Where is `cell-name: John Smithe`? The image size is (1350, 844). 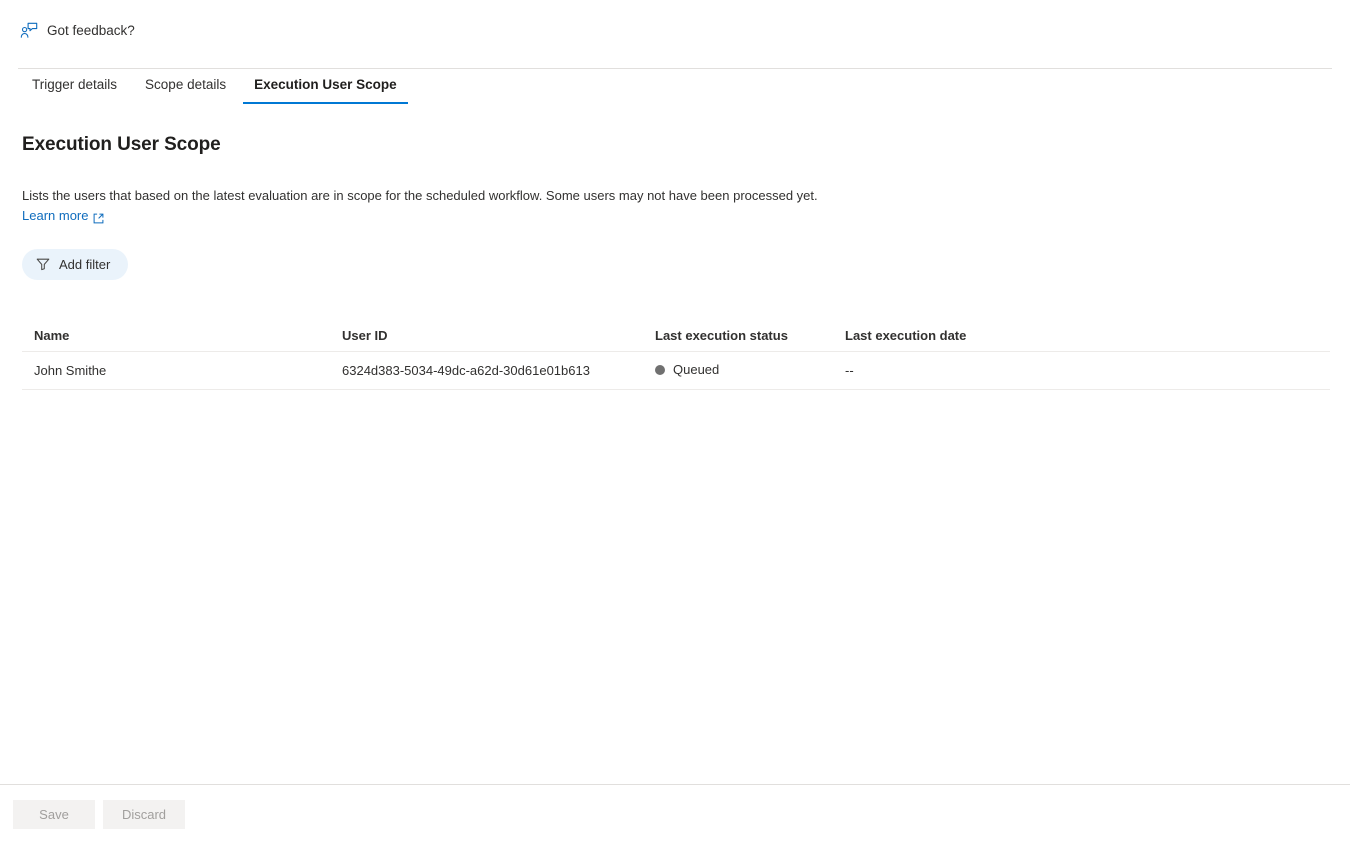
cell-name: John Smithe is located at coordinates (70, 370).